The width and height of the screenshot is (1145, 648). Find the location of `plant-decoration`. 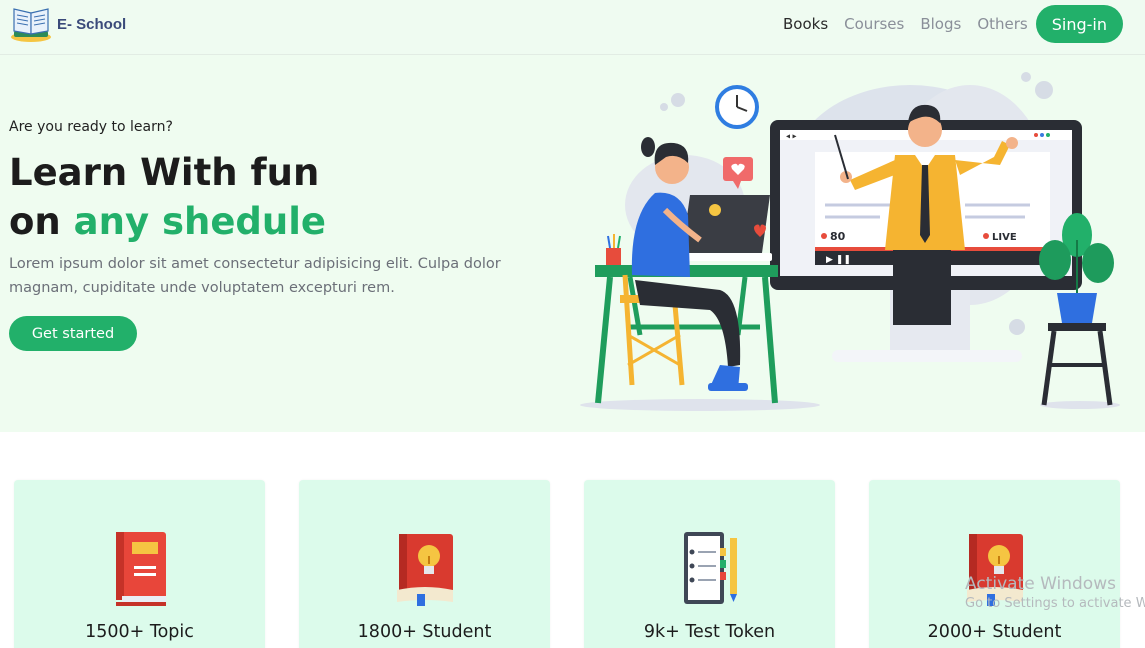

plant-decoration is located at coordinates (1076, 309).